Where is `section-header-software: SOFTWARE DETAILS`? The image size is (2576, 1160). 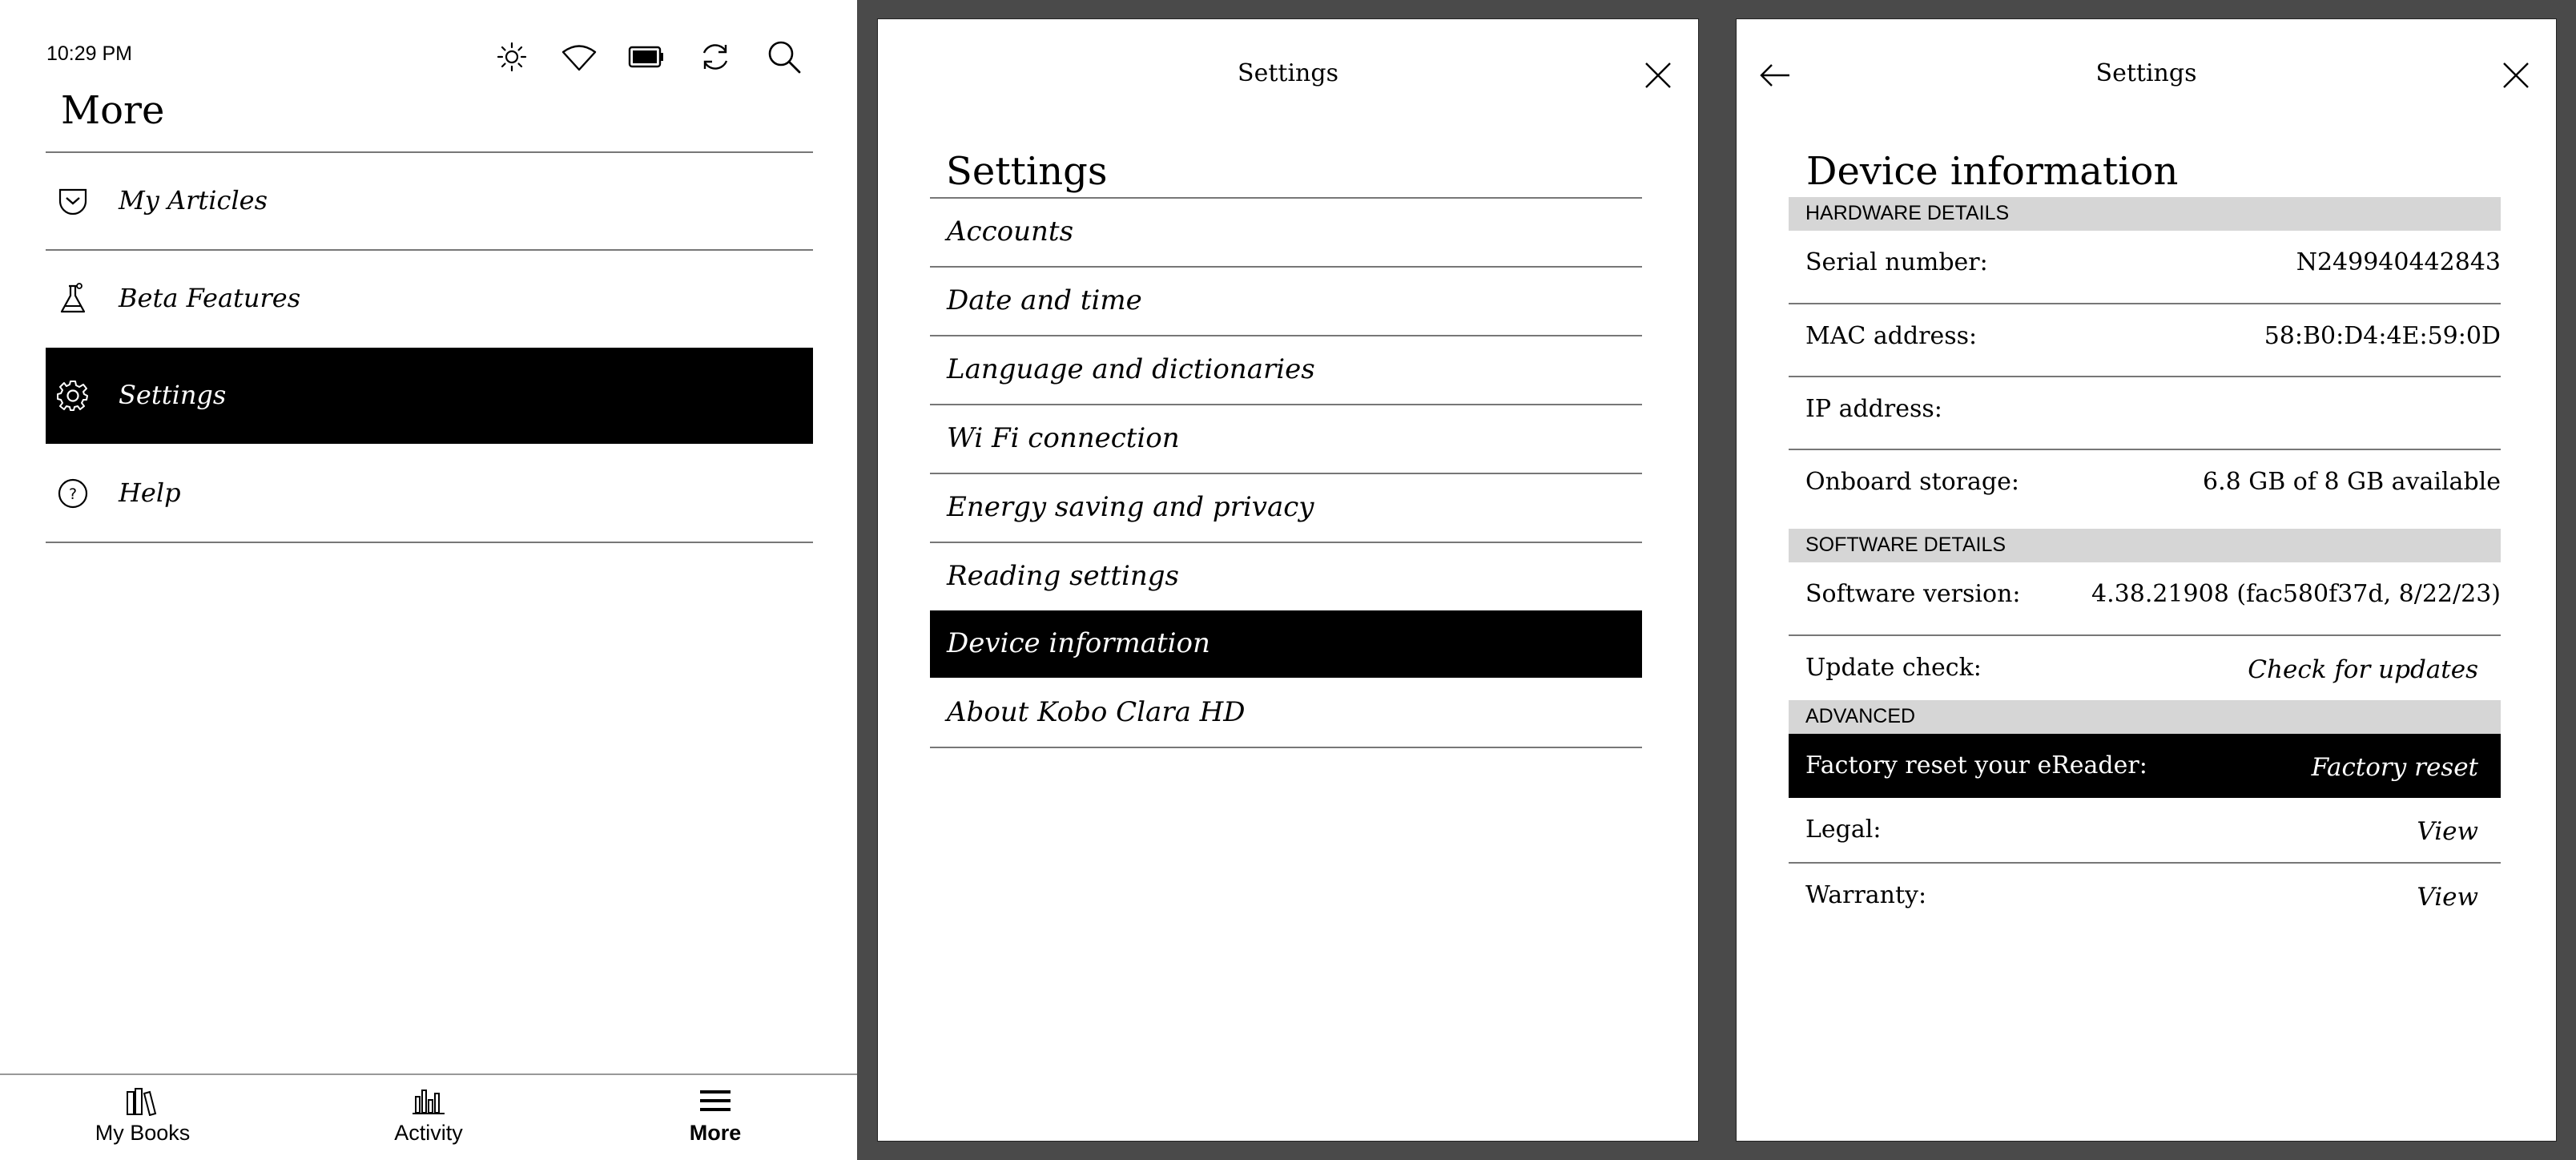 section-header-software: SOFTWARE DETAILS is located at coordinates (2145, 545).